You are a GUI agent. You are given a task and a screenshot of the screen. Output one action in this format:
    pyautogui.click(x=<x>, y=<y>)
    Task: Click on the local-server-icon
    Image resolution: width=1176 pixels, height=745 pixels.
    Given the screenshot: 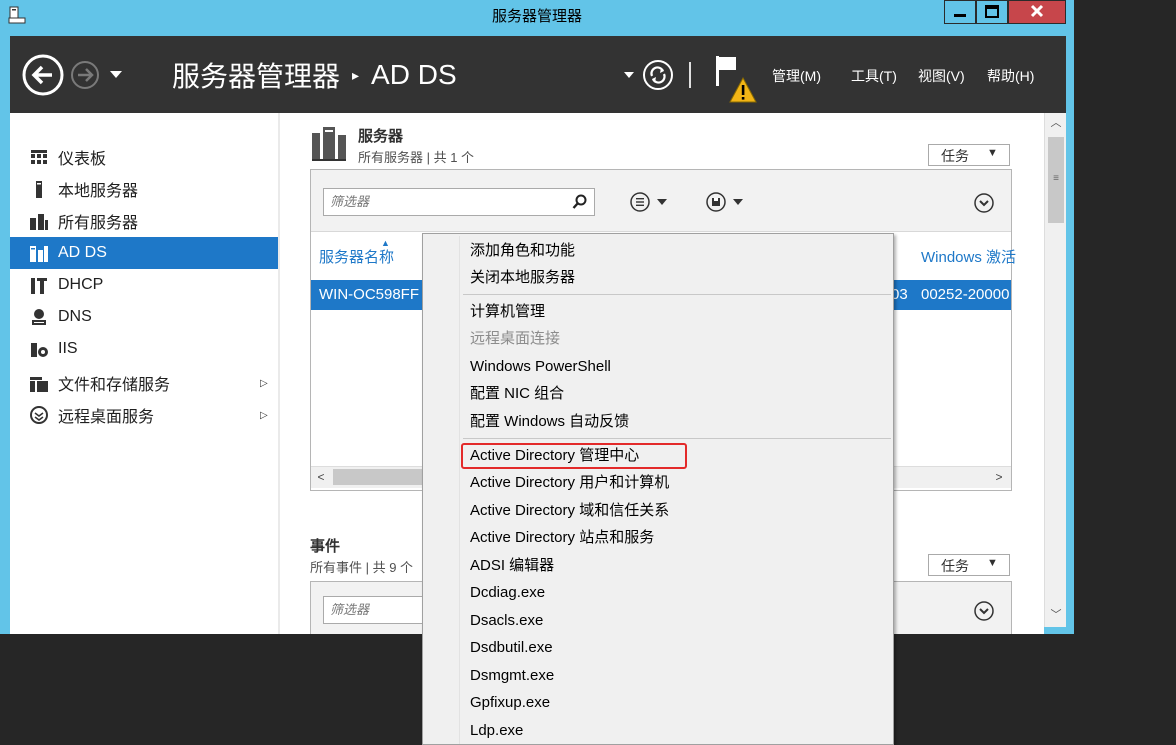 What is the action you would take?
    pyautogui.click(x=39, y=189)
    